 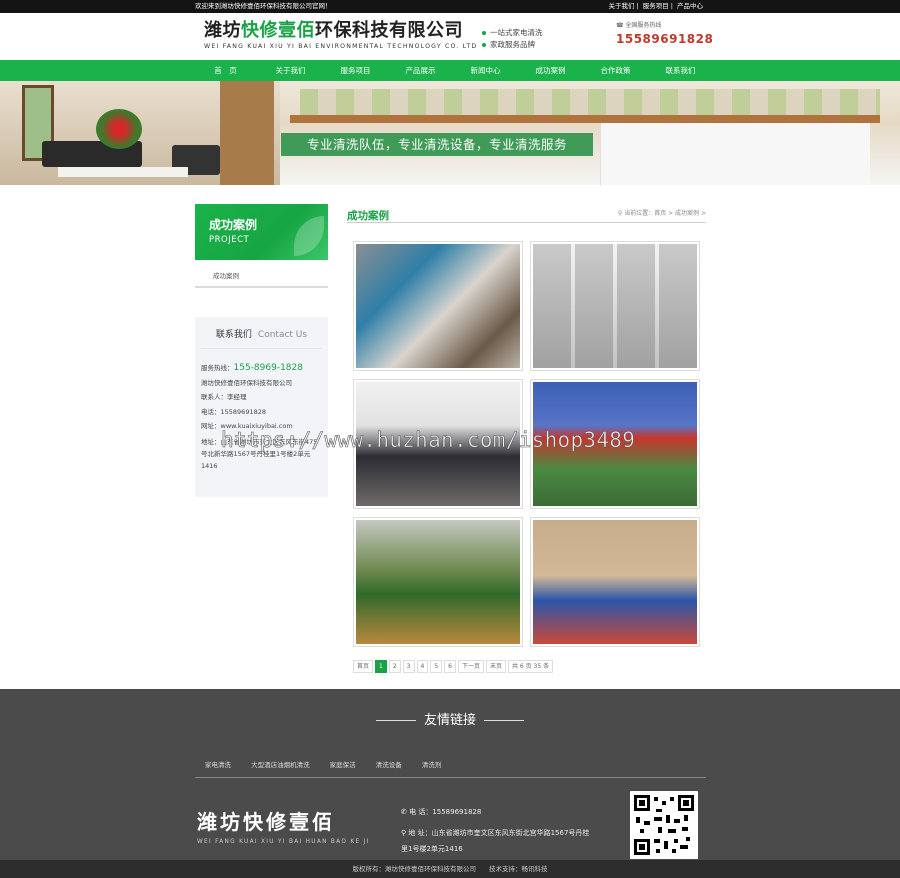 What do you see at coordinates (246, 382) in the screenshot?
I see `contact-company: 潍坊快修壹佰环保科技有限公司` at bounding box center [246, 382].